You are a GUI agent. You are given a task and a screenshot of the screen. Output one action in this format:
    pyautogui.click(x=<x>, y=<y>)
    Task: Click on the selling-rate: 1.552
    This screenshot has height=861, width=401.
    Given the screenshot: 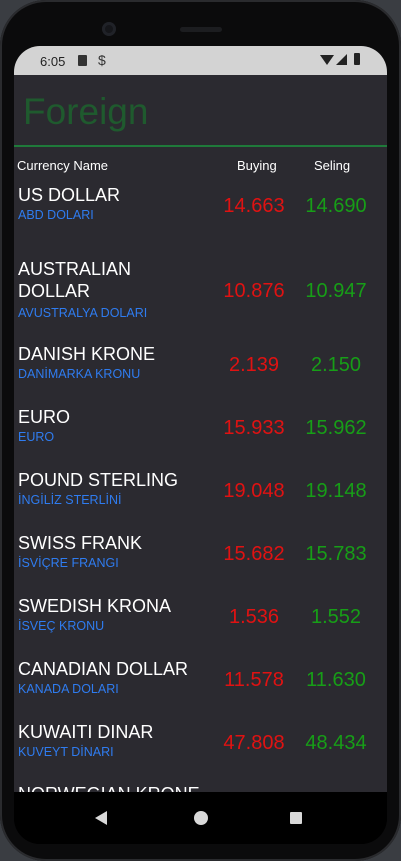 What is the action you would take?
    pyautogui.click(x=336, y=617)
    